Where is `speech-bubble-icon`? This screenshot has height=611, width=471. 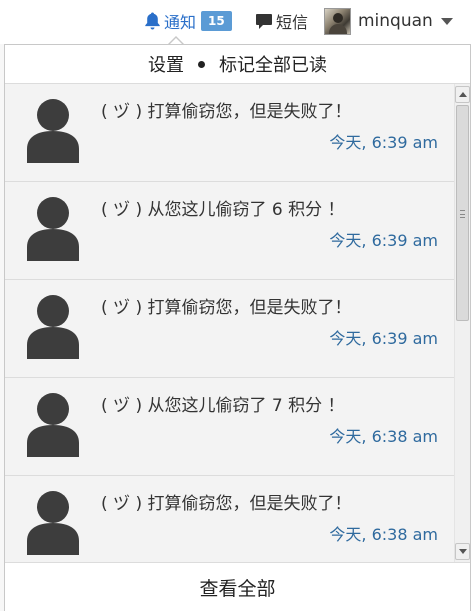 speech-bubble-icon is located at coordinates (264, 21).